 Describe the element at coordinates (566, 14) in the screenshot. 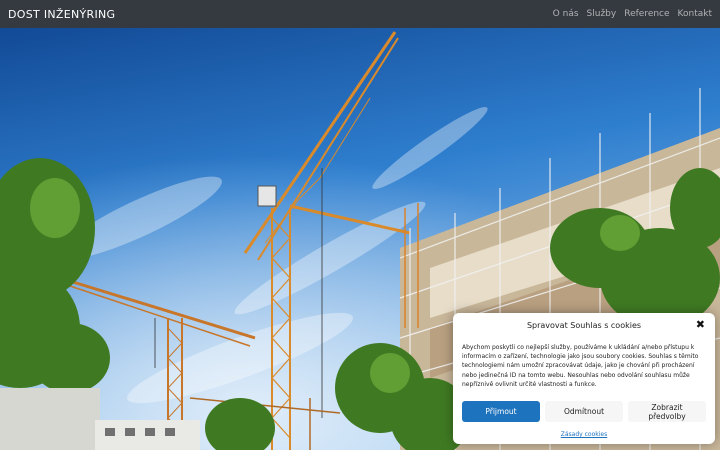

I see `nav-link-o-nas: O nás` at that location.